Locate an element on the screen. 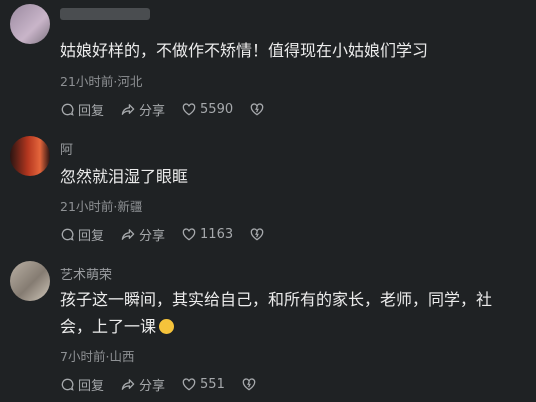  username: 艺术萌荣 is located at coordinates (86, 273).